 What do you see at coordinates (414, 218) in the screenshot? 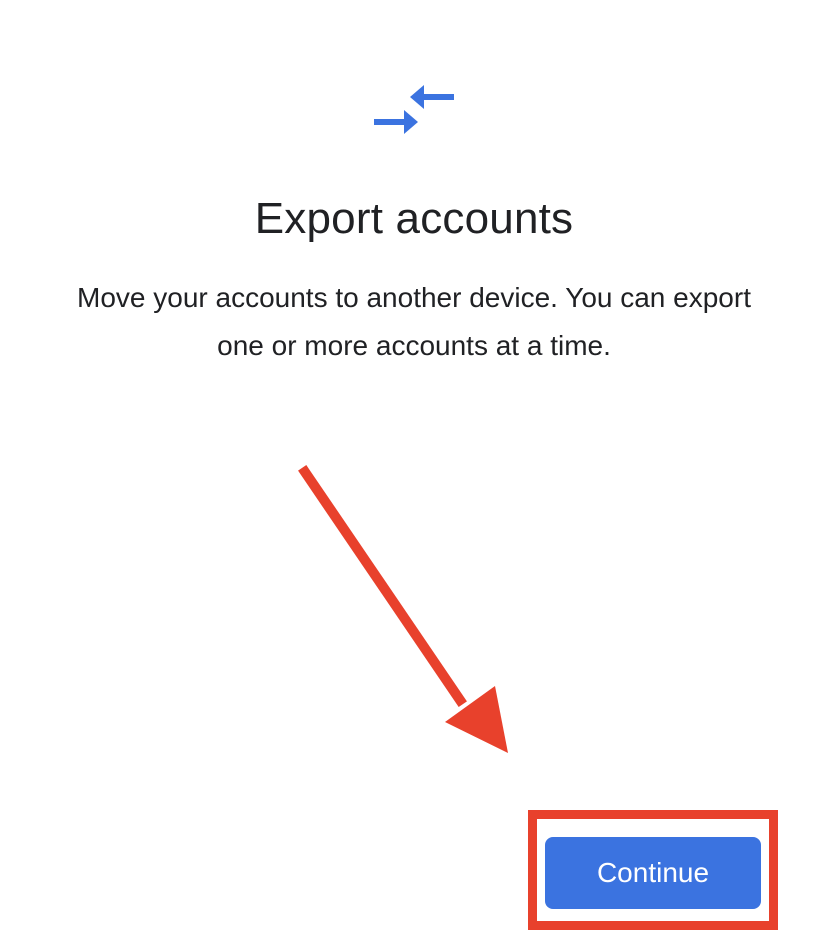
I see `page-title: Export accounts` at bounding box center [414, 218].